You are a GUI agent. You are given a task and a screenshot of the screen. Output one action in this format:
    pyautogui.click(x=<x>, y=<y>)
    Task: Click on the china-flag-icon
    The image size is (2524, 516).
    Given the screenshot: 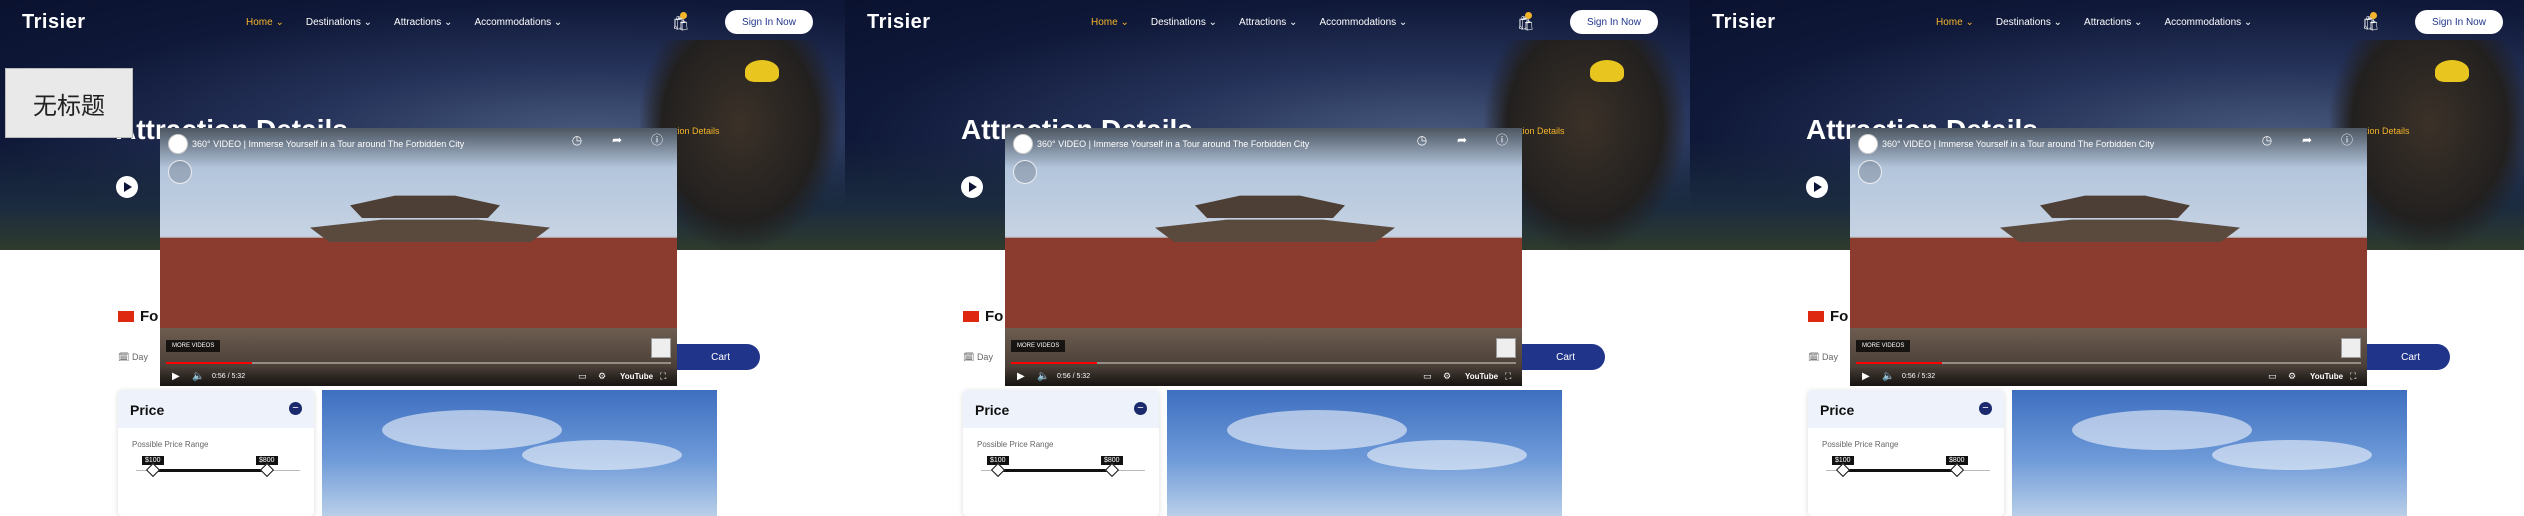 What is the action you would take?
    pyautogui.click(x=1816, y=316)
    